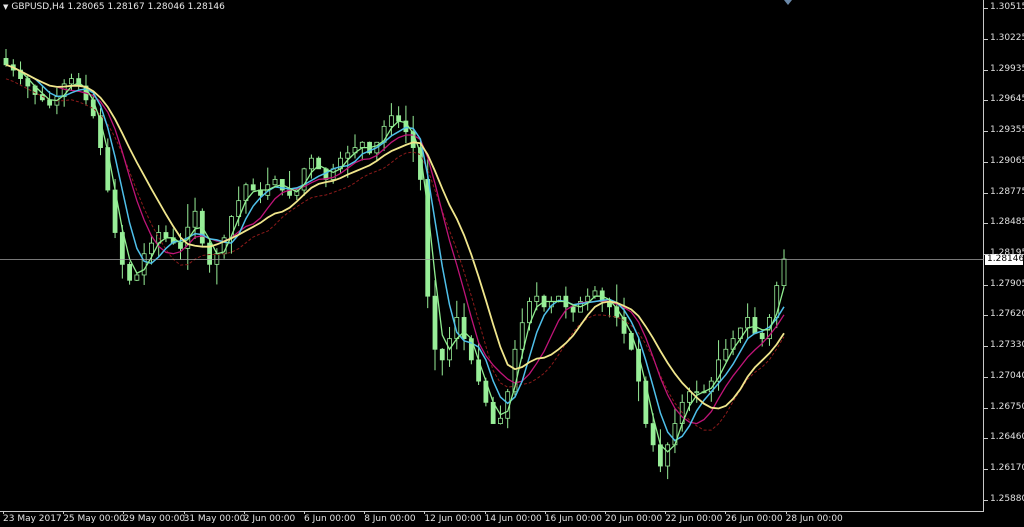 This screenshot has height=527, width=1024. What do you see at coordinates (214, 519) in the screenshot?
I see `time-axis-label: 31 May 00:00` at bounding box center [214, 519].